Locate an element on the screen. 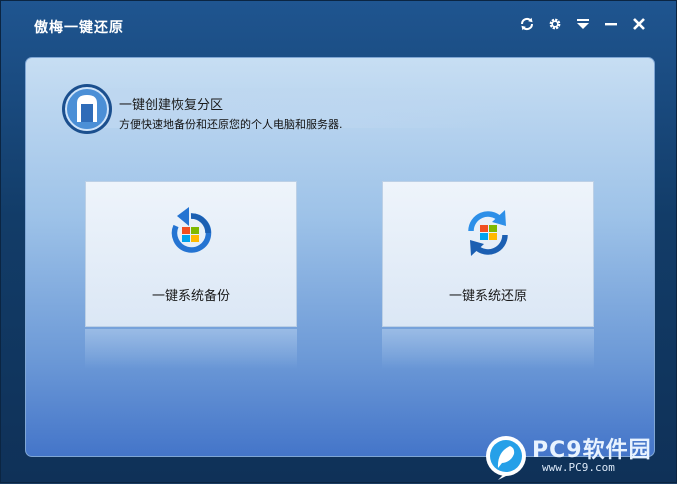  title-bar: 傲梅一键还原 is located at coordinates (339, 26).